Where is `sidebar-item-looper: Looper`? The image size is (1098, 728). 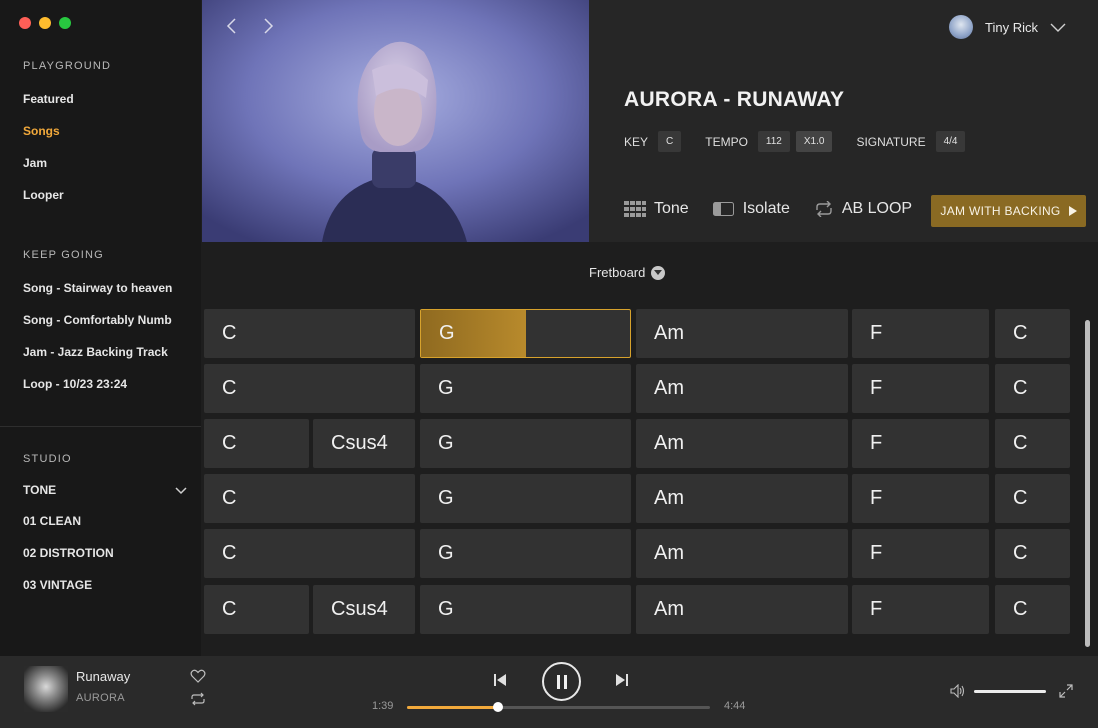
sidebar-item-looper: Looper is located at coordinates (43, 195).